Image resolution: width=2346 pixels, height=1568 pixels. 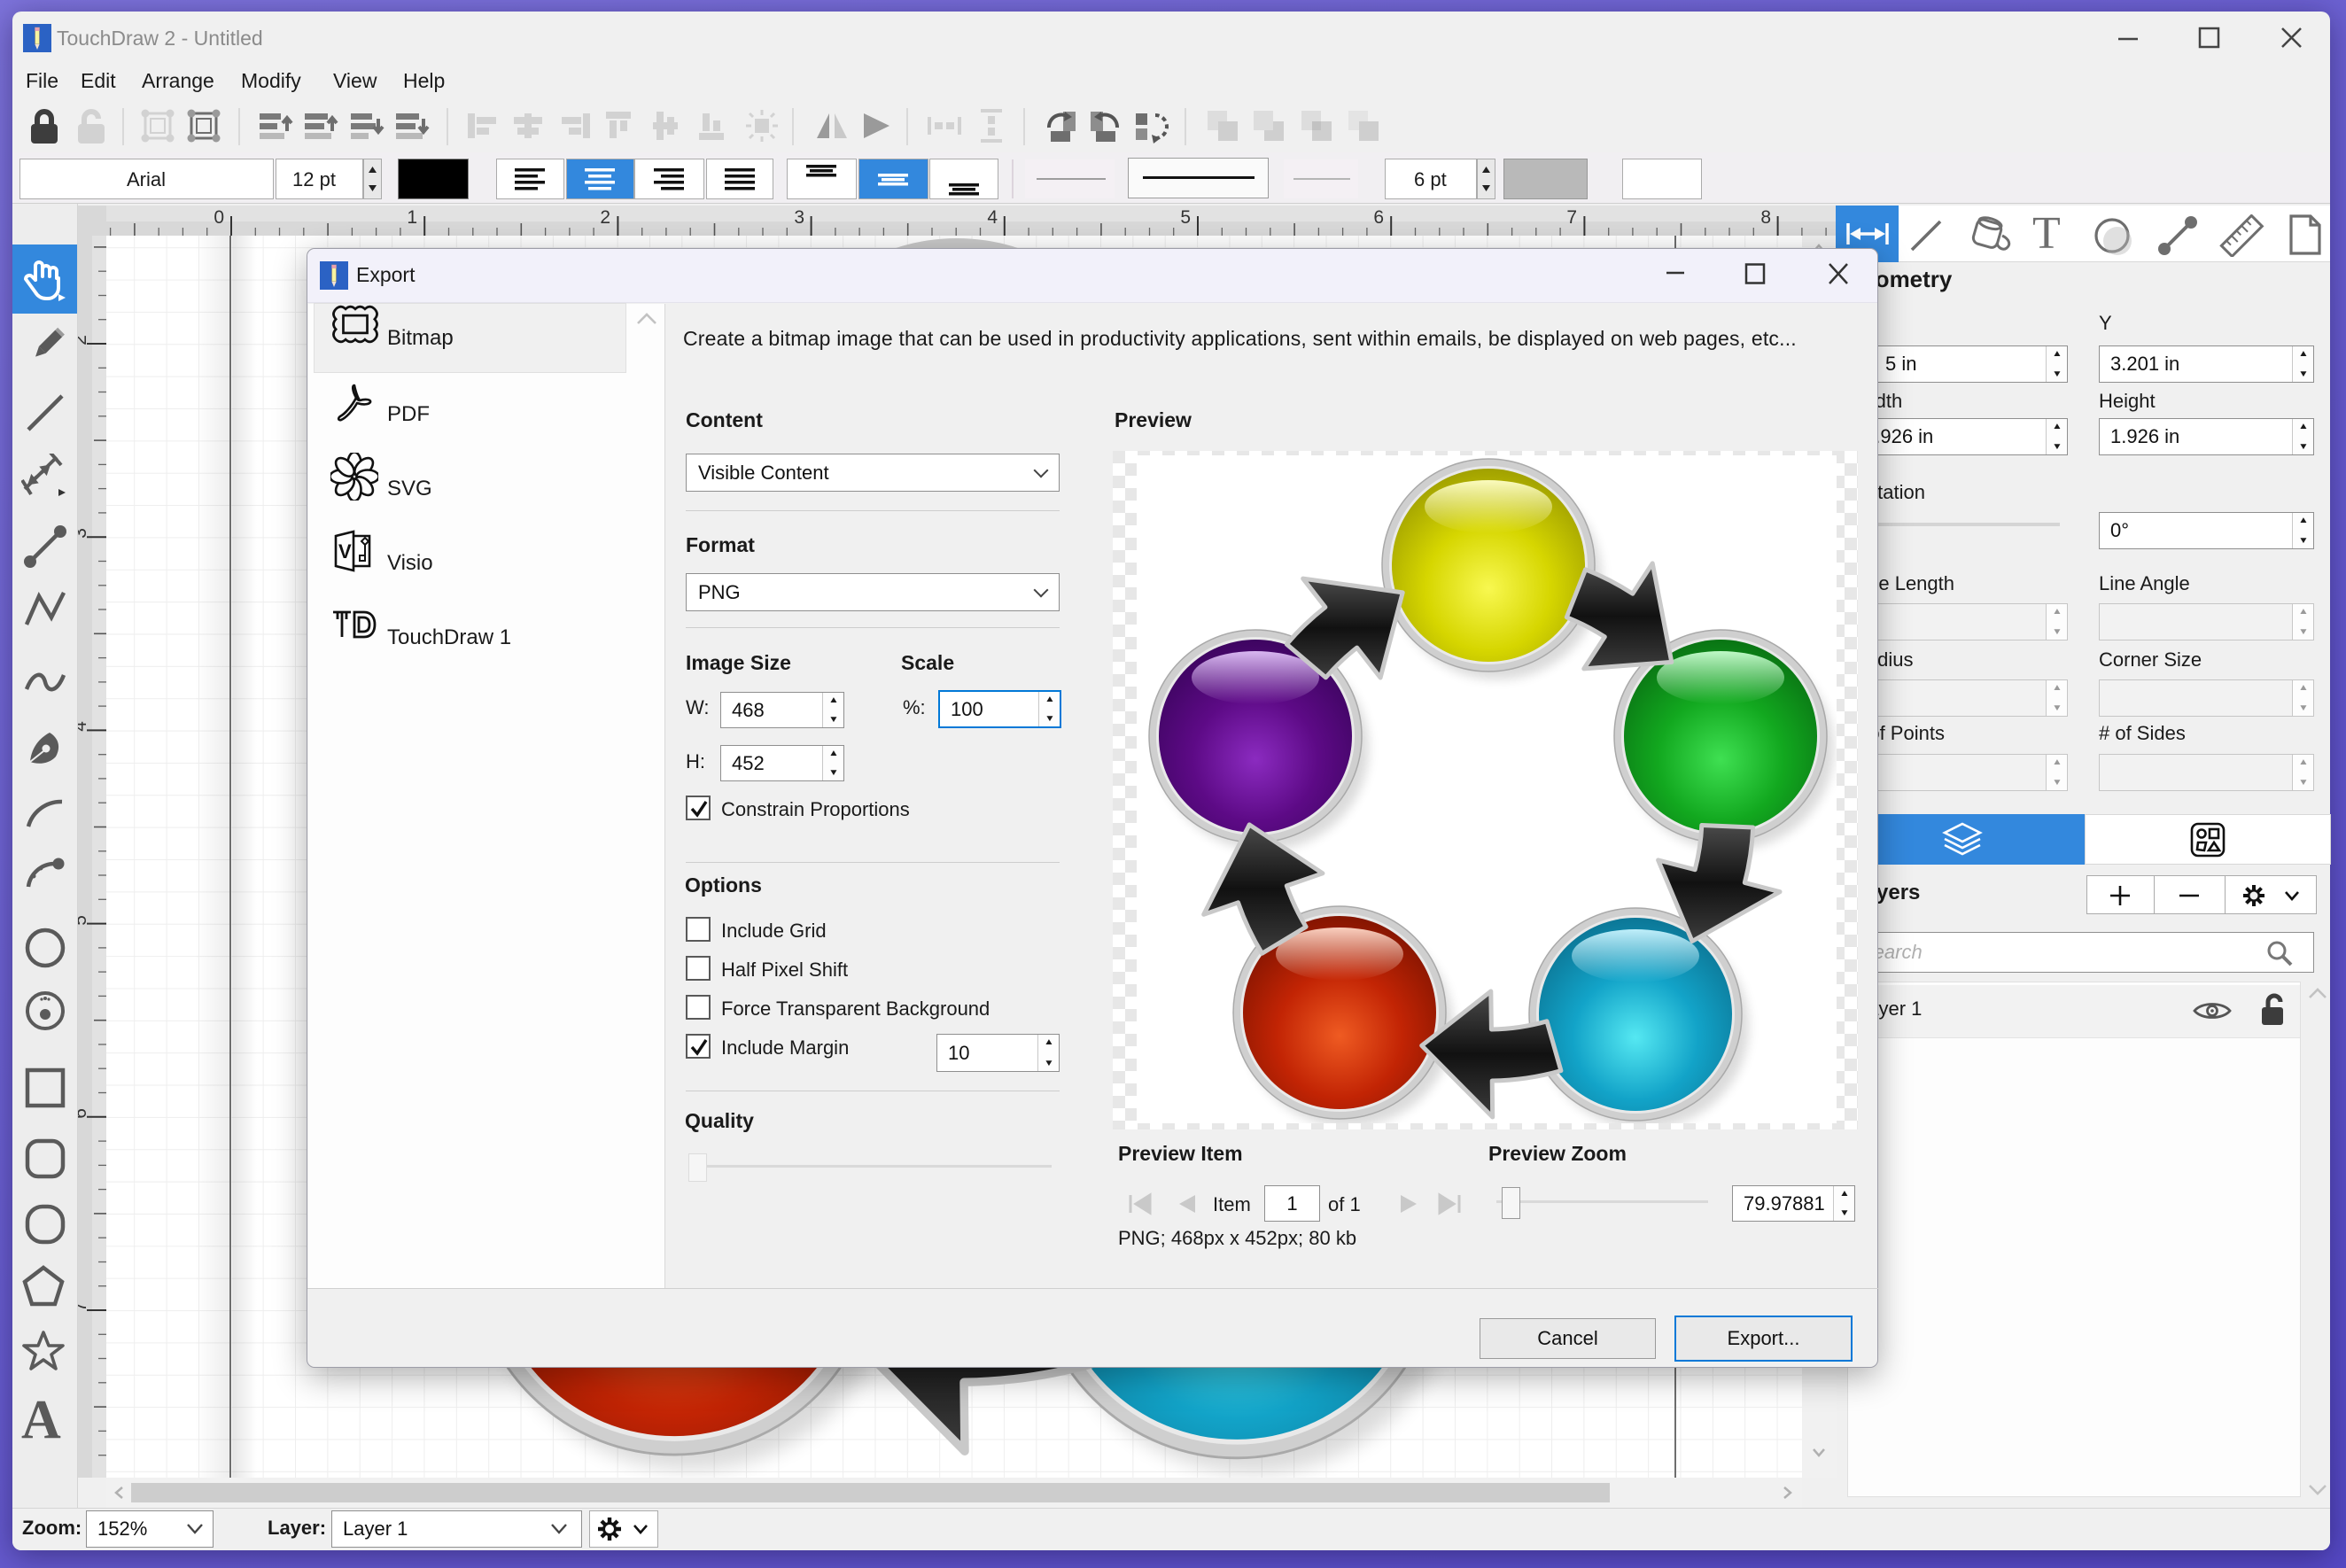 I want to click on svg-text: V, so click(x=345, y=551).